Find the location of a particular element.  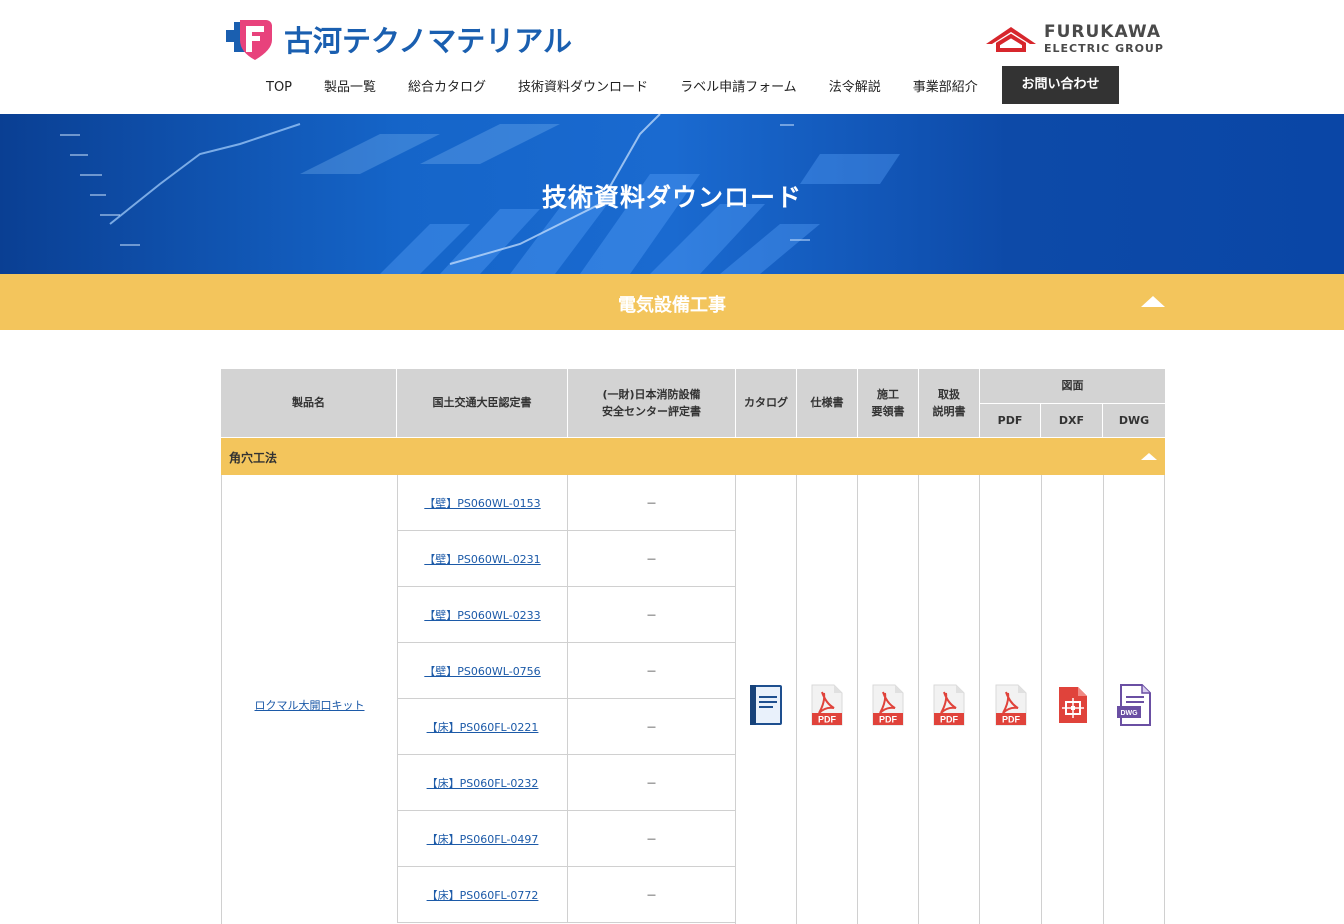

table-row-cert: 【壁】PS060WL-0233 is located at coordinates (482, 615).